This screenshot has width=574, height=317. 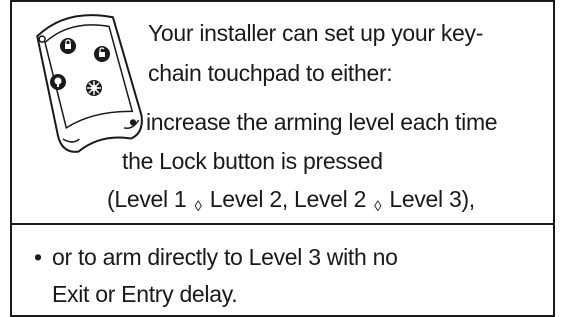 What do you see at coordinates (270, 73) in the screenshot?
I see `intro-line-2: chain touchpad to either:` at bounding box center [270, 73].